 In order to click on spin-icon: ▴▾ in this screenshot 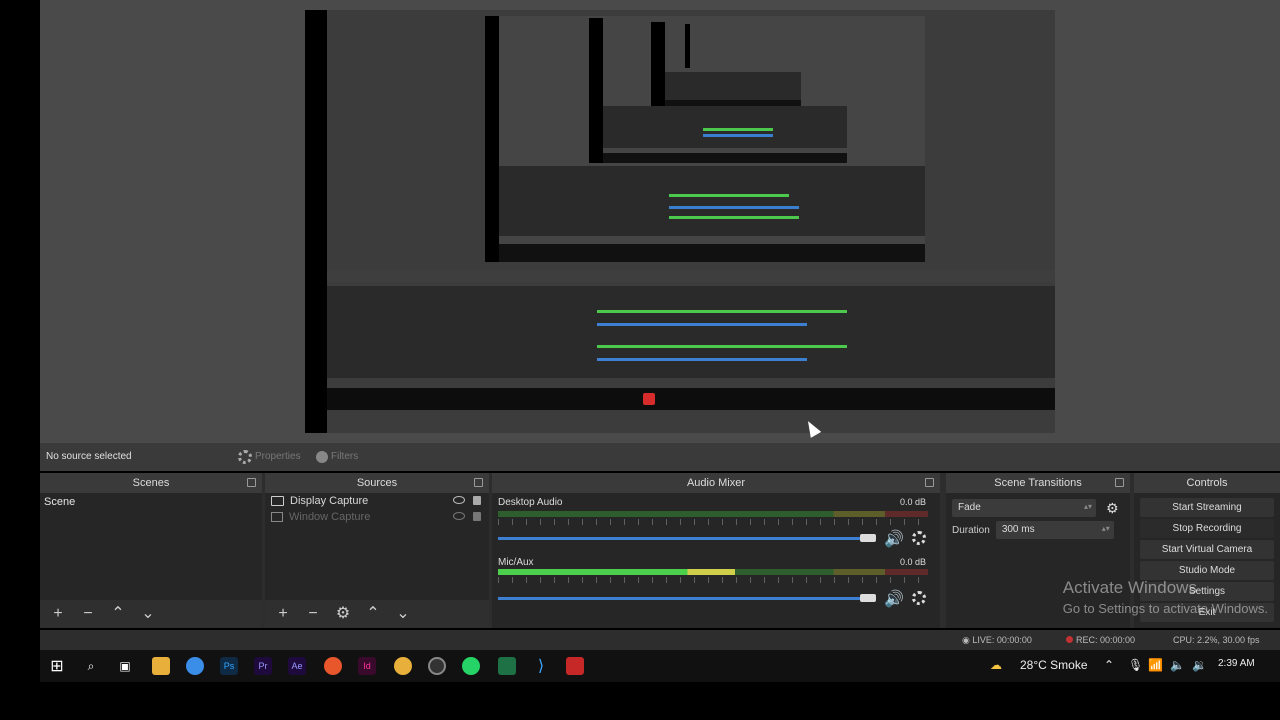, I will do `click(1087, 506)`.